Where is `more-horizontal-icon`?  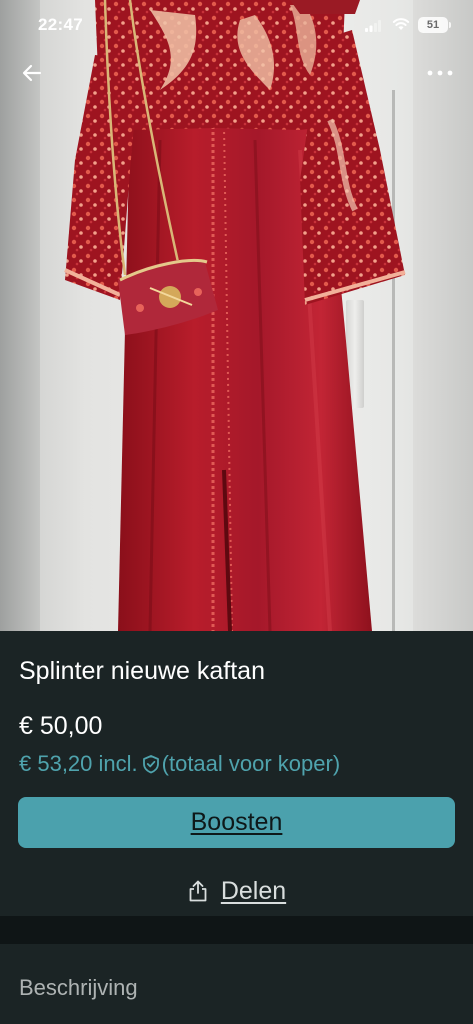 more-horizontal-icon is located at coordinates (440, 73).